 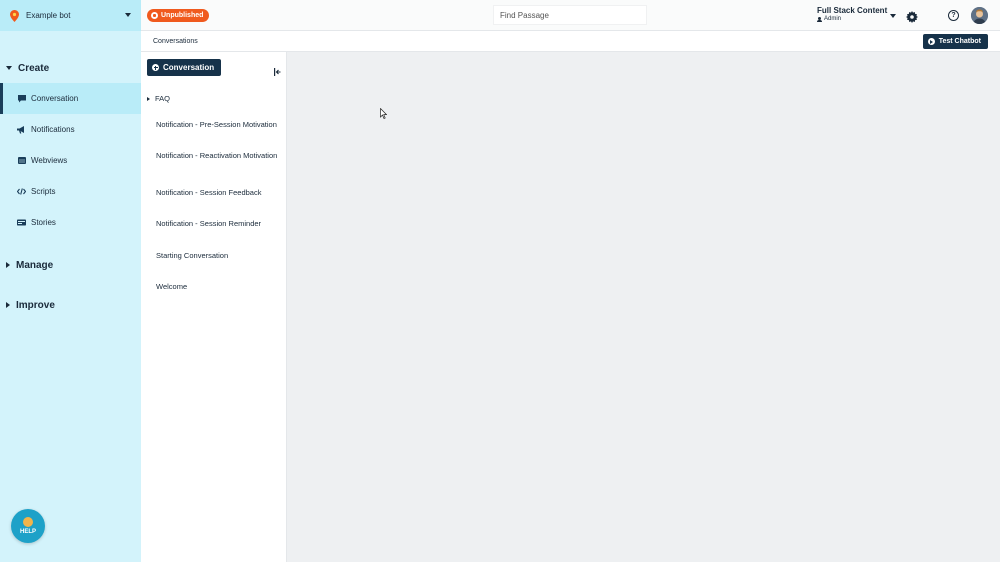 I want to click on sidebar-section-label: Manage, so click(x=35, y=265).